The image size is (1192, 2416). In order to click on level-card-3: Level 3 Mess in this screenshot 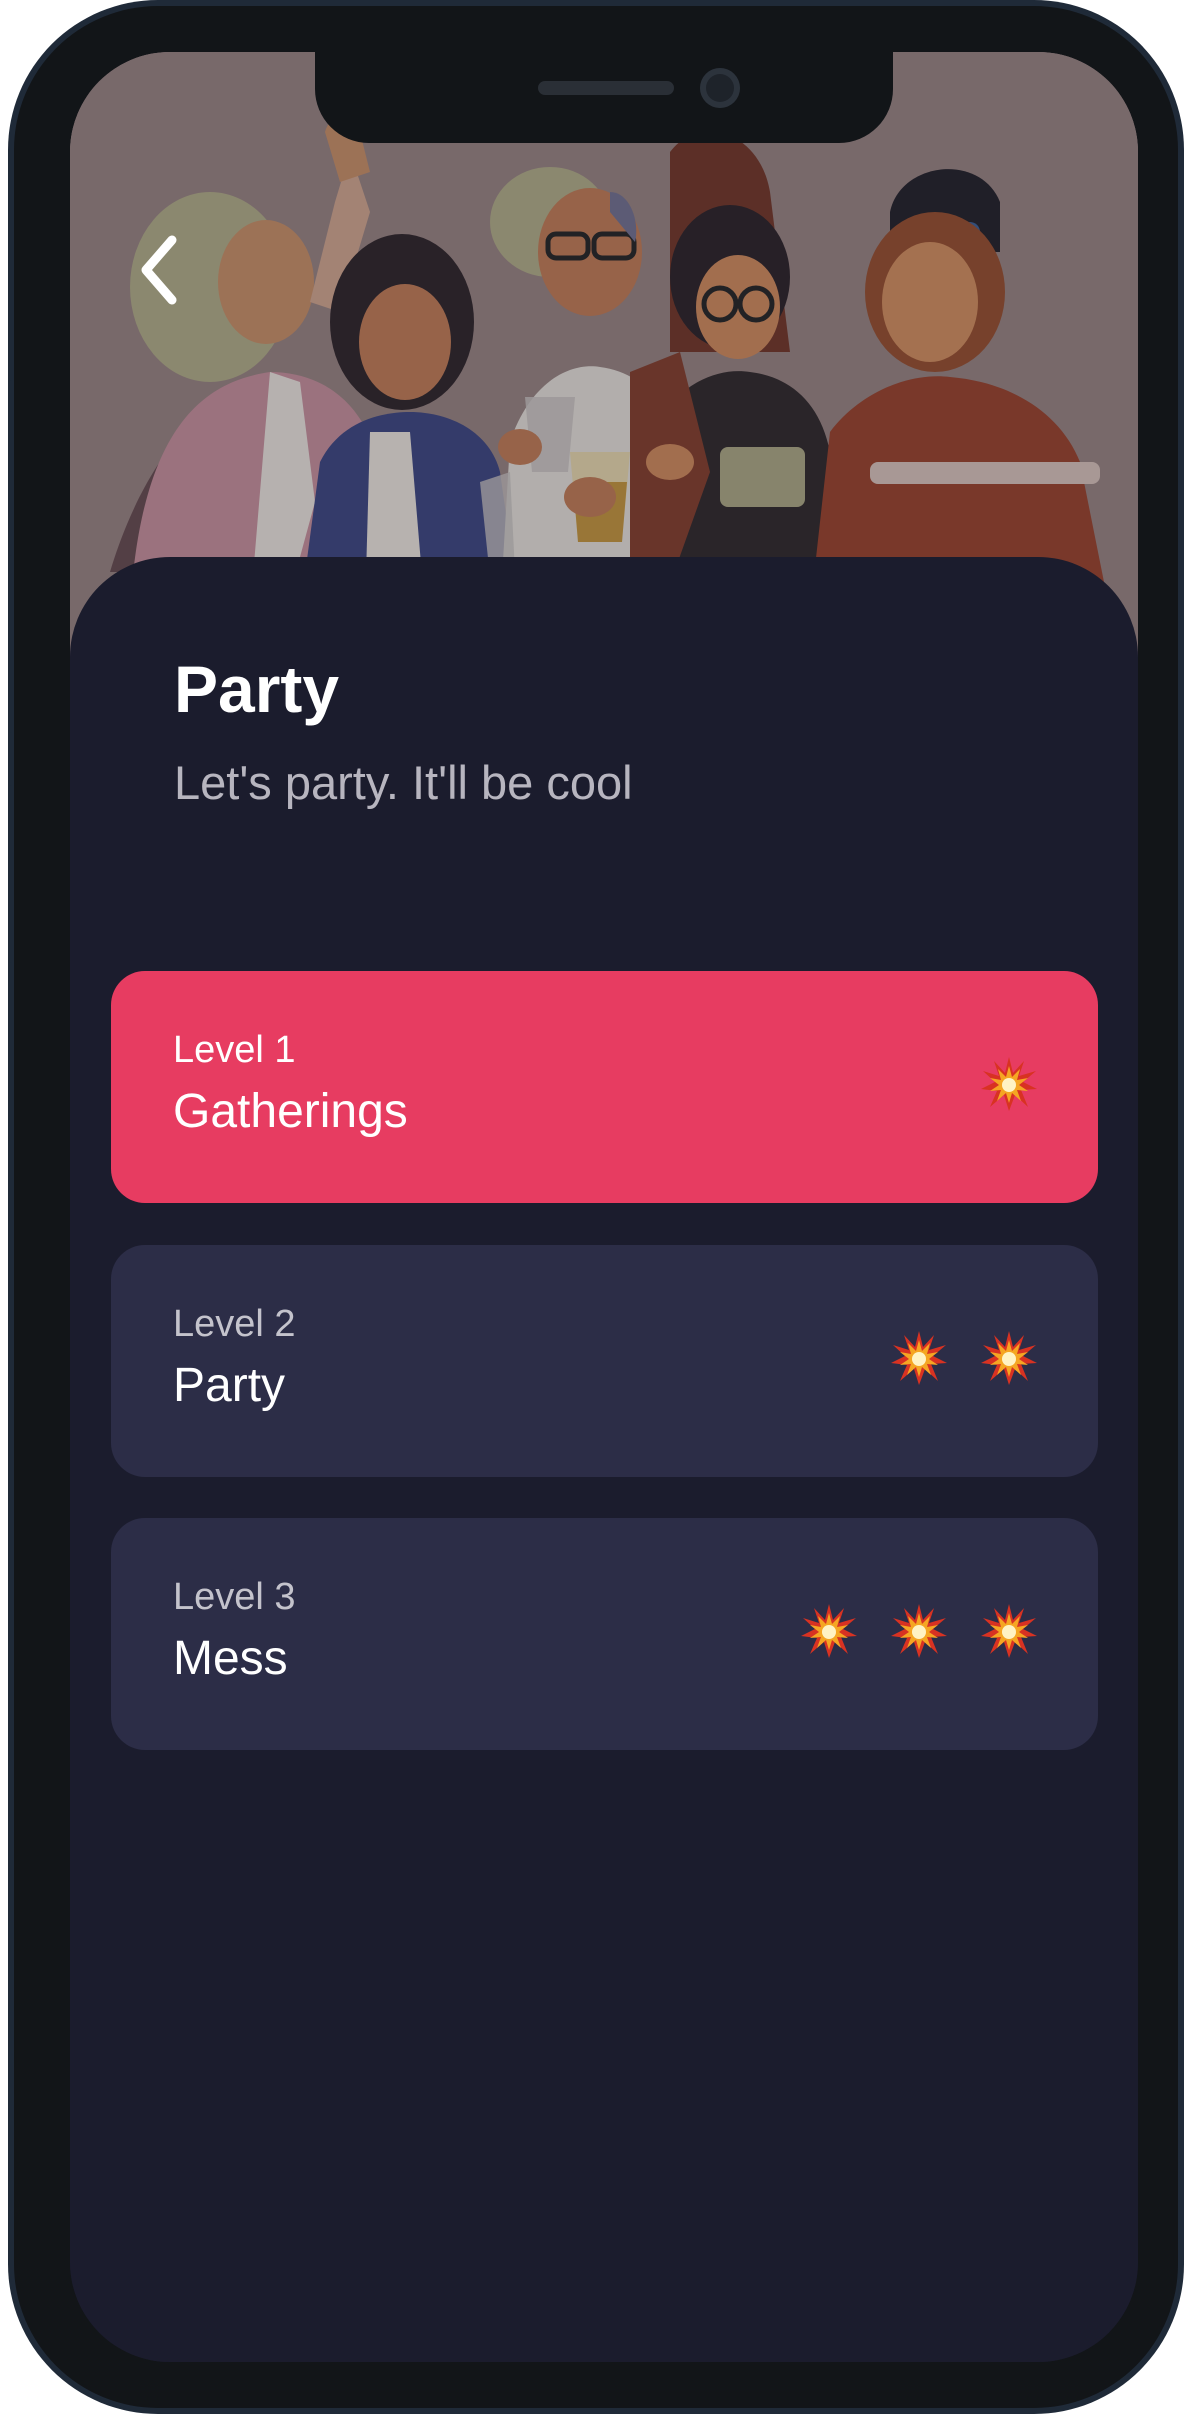, I will do `click(604, 1634)`.